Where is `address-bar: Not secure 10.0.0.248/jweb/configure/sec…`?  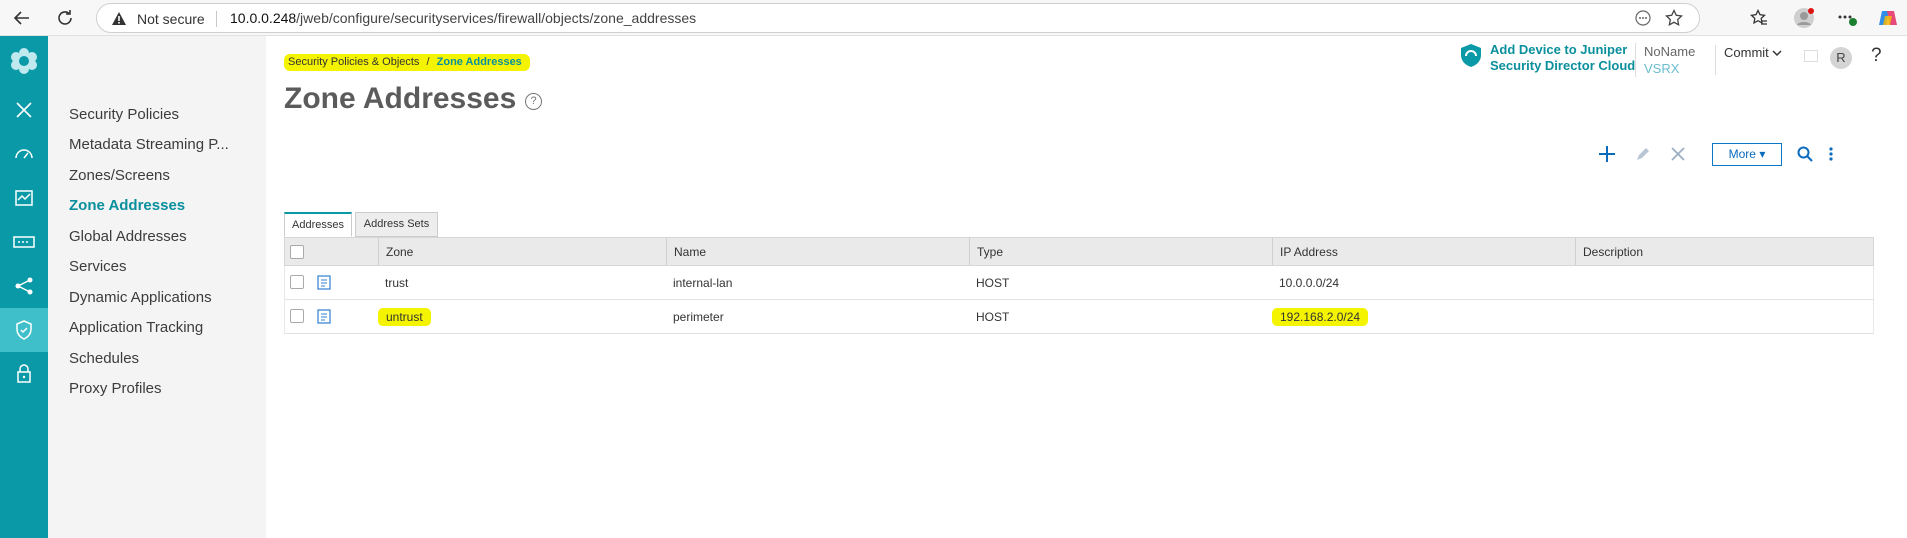
address-bar: Not secure 10.0.0.248/jweb/configure/sec… is located at coordinates (898, 18).